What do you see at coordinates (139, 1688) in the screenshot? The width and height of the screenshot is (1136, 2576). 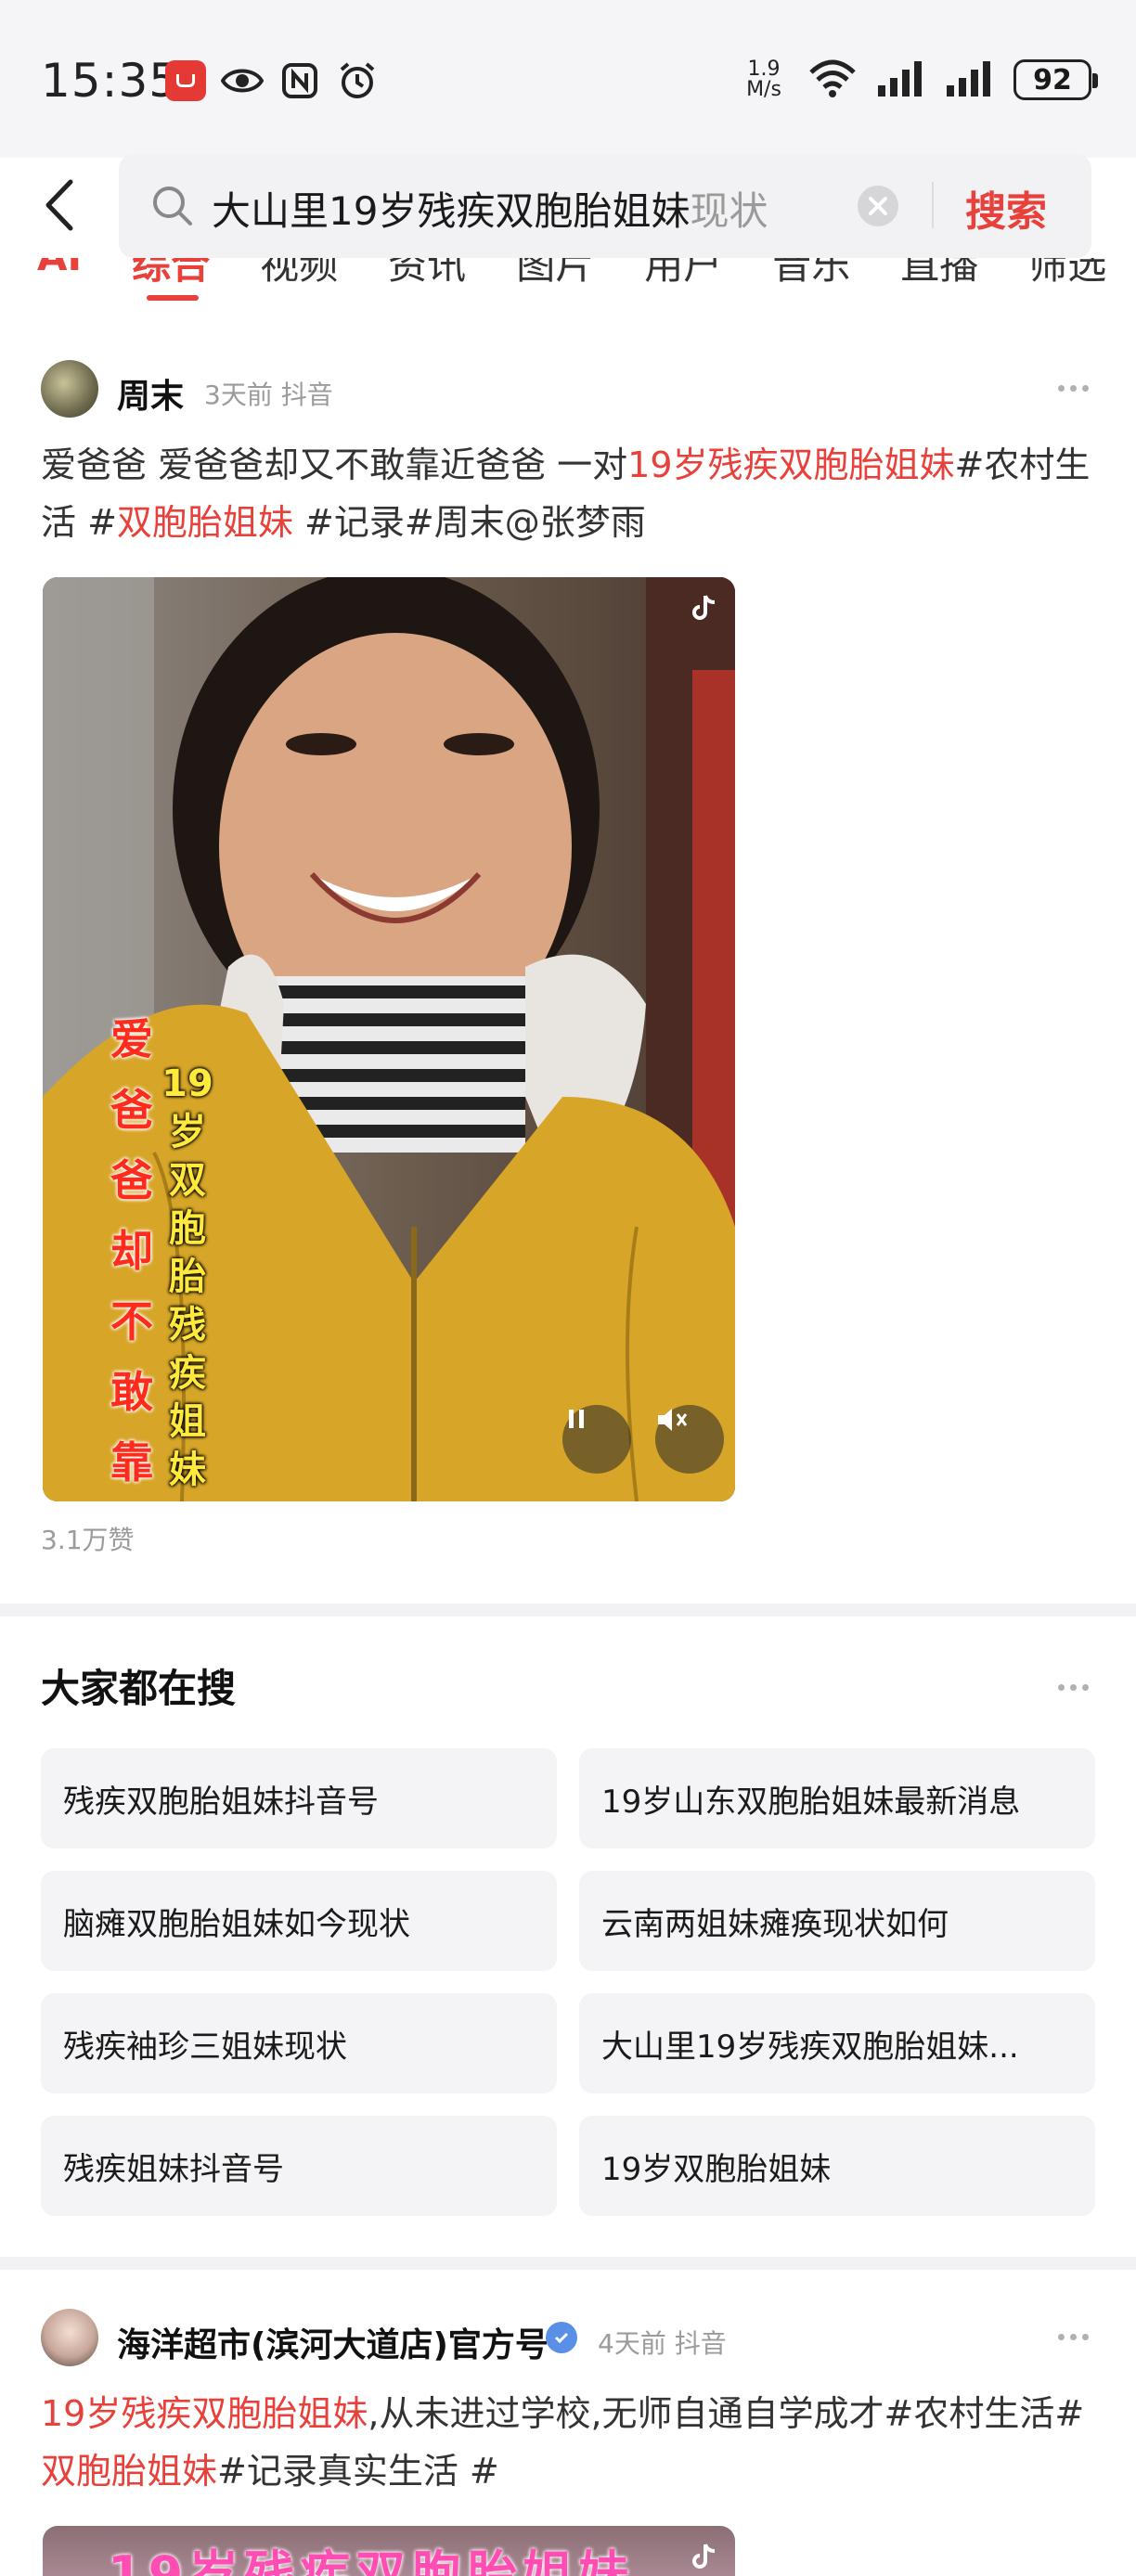 I see `trending-title: 大家都在搜` at bounding box center [139, 1688].